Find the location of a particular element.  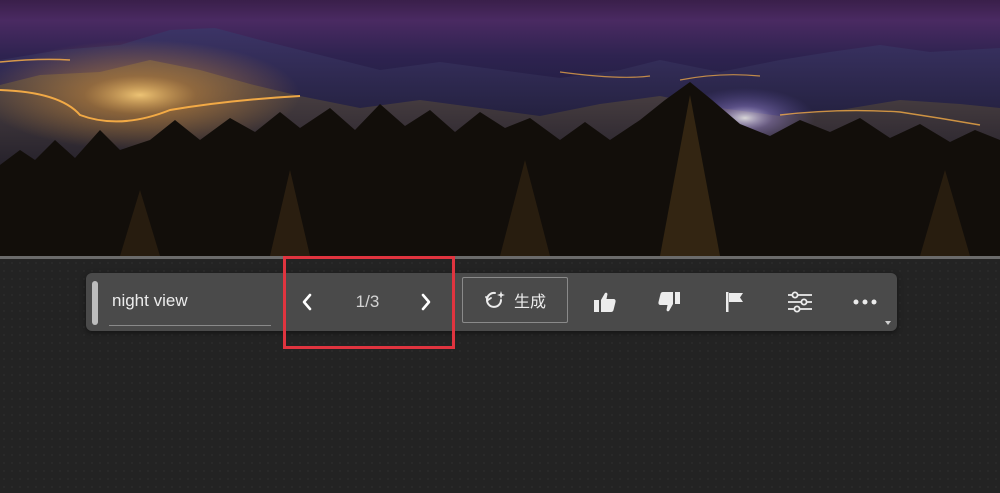

ellipsis-icon is located at coordinates (865, 302).